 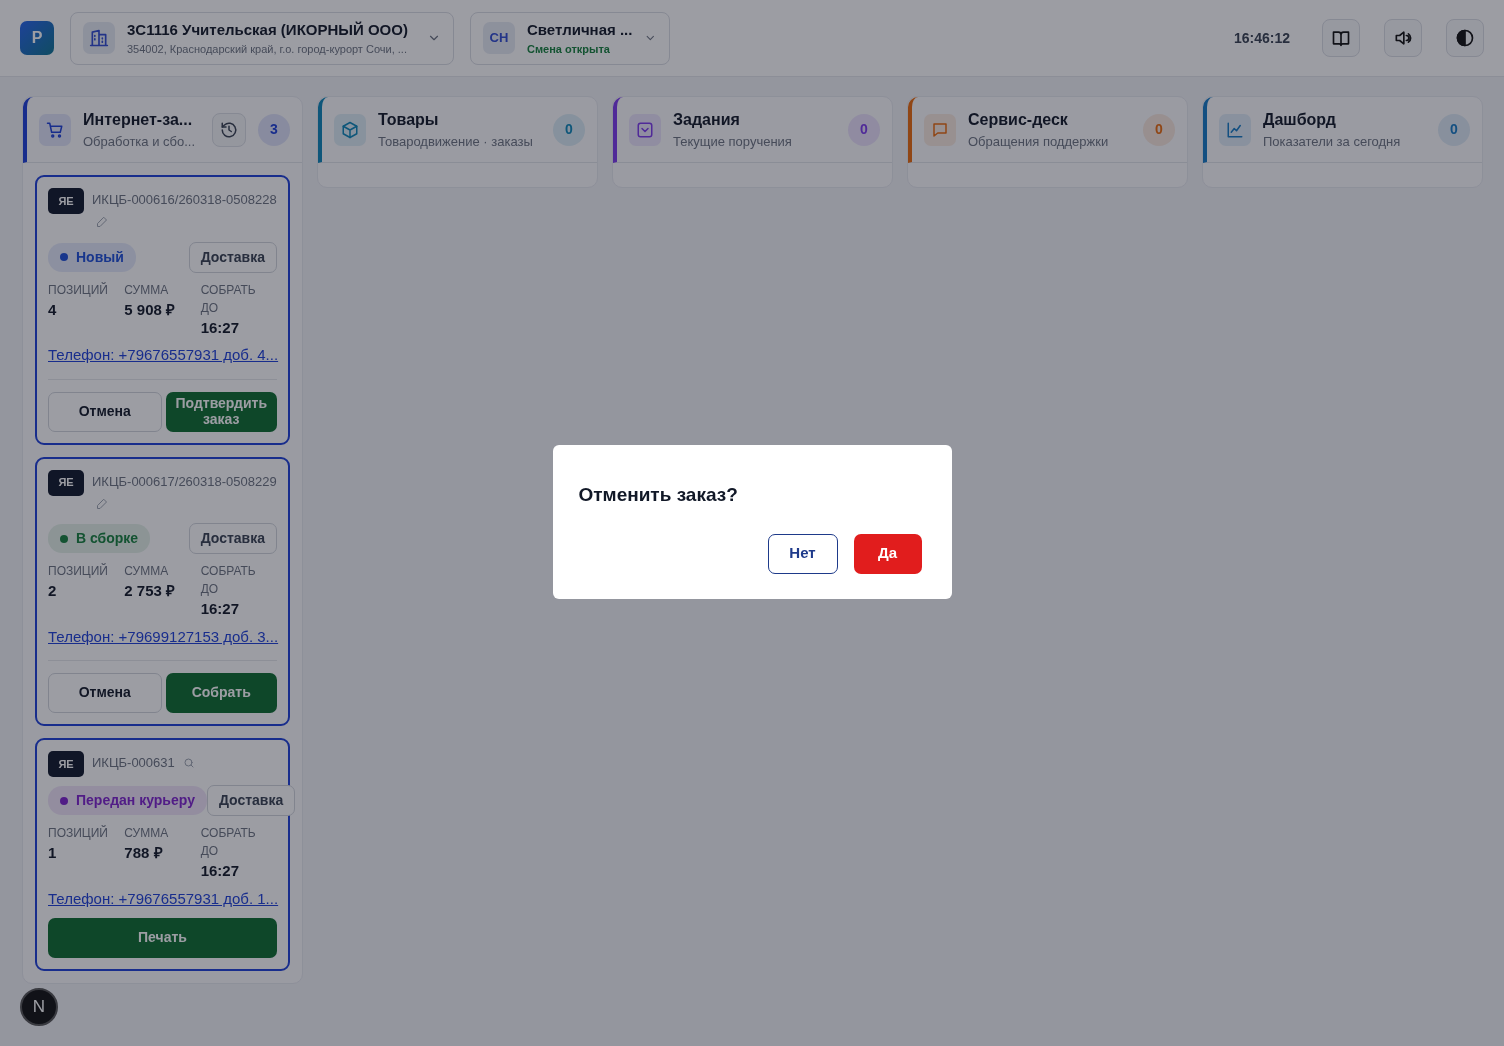 I want to click on book-button, so click(x=1341, y=38).